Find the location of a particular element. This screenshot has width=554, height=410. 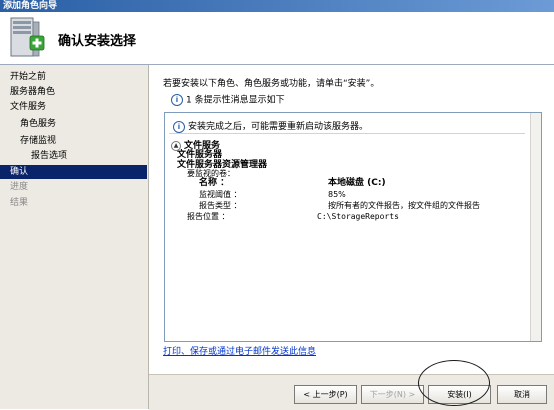

sidebar-item-role-services: 角色服务 is located at coordinates (38, 124).